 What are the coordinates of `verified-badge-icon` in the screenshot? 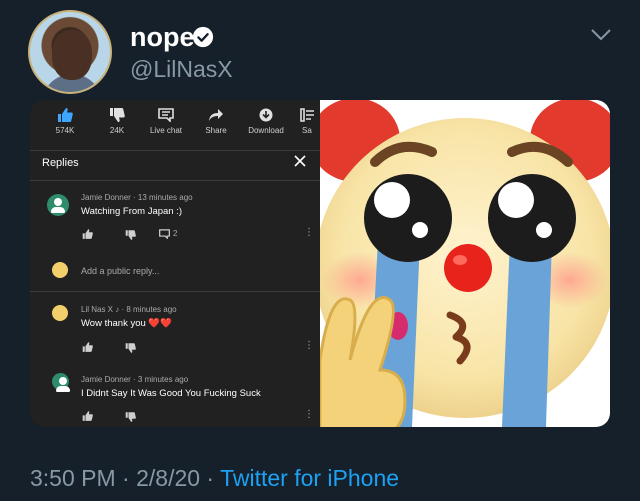 It's located at (203, 37).